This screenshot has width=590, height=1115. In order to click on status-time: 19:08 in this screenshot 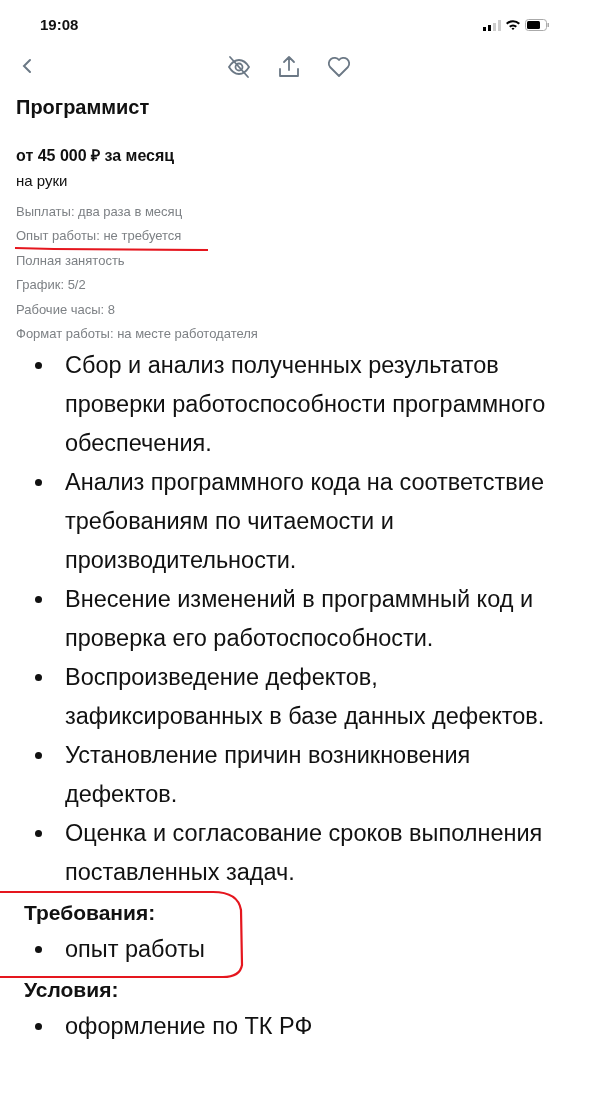, I will do `click(59, 24)`.